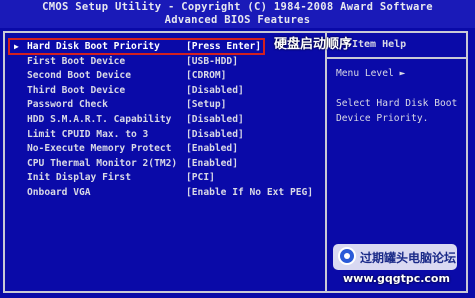 Image resolution: width=475 pixels, height=298 pixels. I want to click on setting-limit-cpuid: Limit CPUID Max. to 3 [Disabled], so click(169, 135).